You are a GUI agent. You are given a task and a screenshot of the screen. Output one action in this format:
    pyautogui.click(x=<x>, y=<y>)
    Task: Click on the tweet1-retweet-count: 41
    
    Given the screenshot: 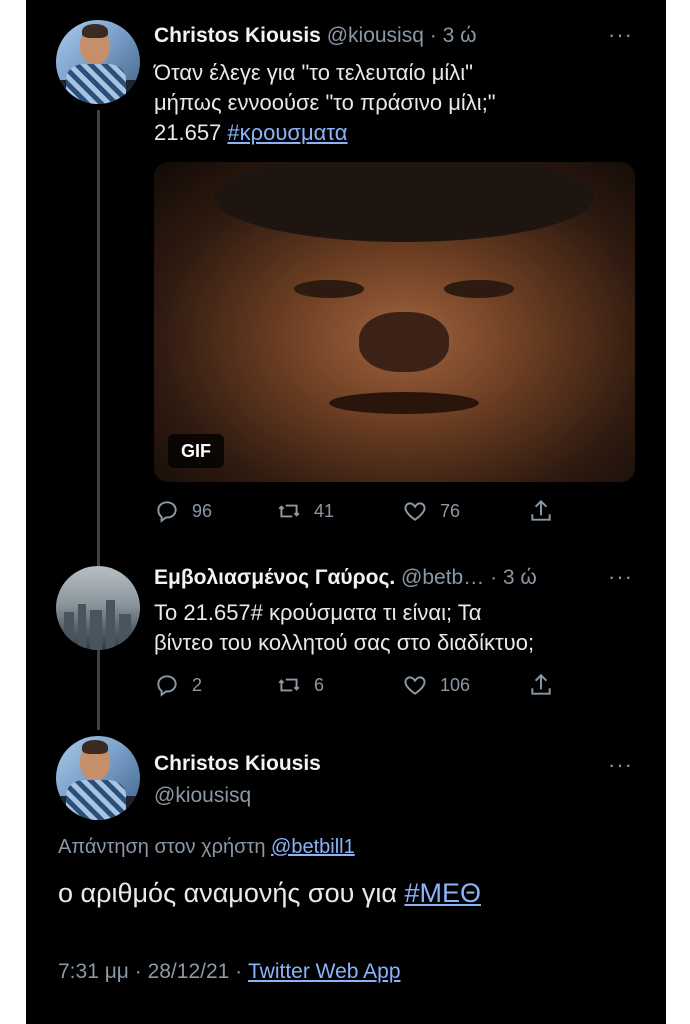 What is the action you would take?
    pyautogui.click(x=324, y=510)
    